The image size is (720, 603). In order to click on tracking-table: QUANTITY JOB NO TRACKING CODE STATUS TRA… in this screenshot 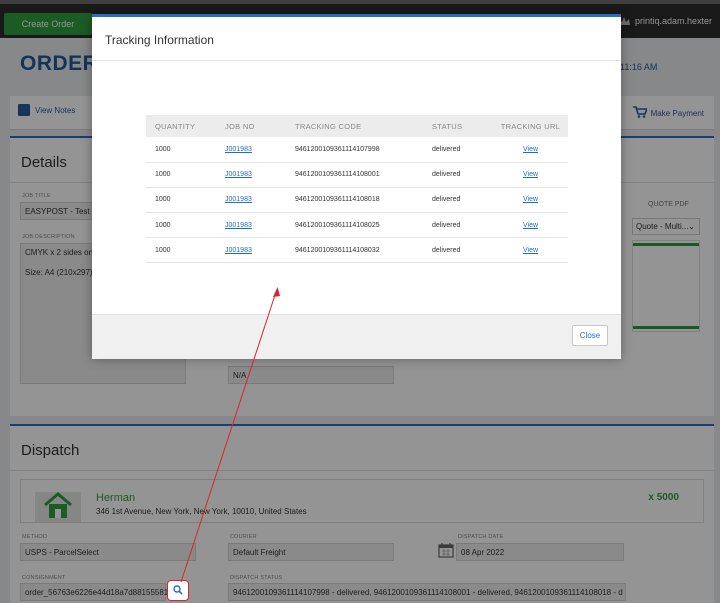, I will do `click(357, 189)`.